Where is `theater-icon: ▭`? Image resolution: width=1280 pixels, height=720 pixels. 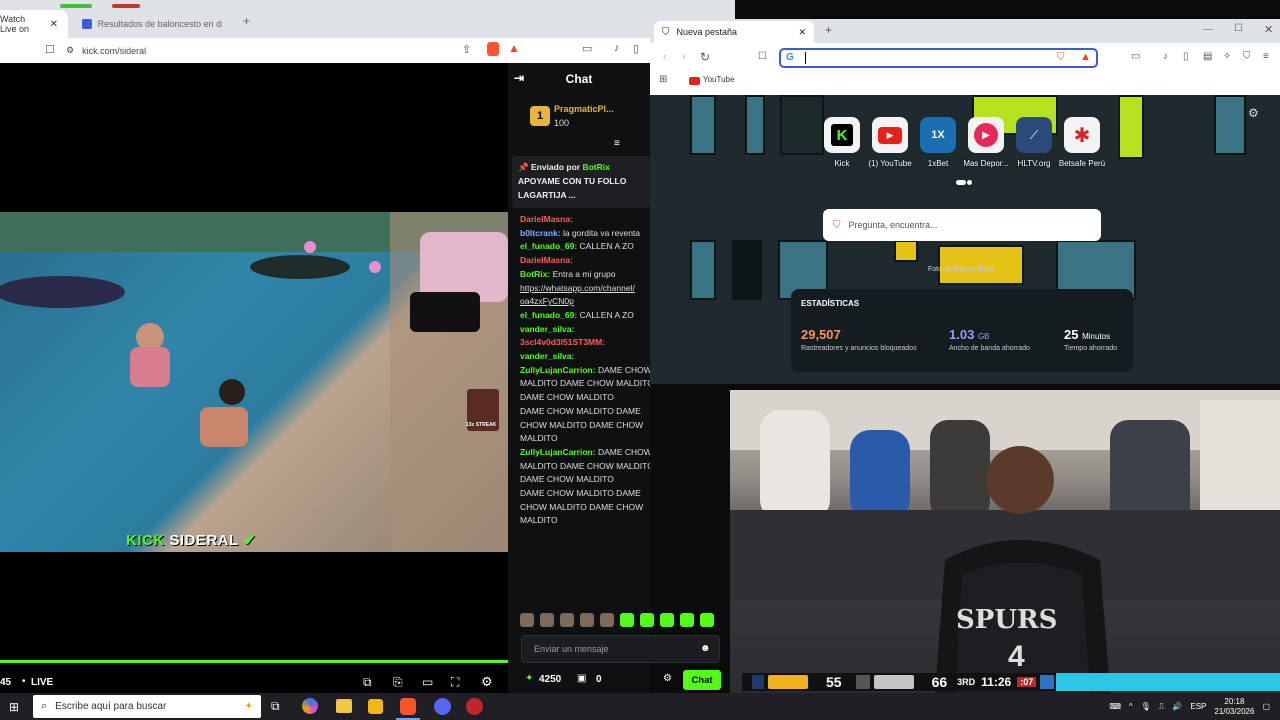 theater-icon: ▭ is located at coordinates (427, 682).